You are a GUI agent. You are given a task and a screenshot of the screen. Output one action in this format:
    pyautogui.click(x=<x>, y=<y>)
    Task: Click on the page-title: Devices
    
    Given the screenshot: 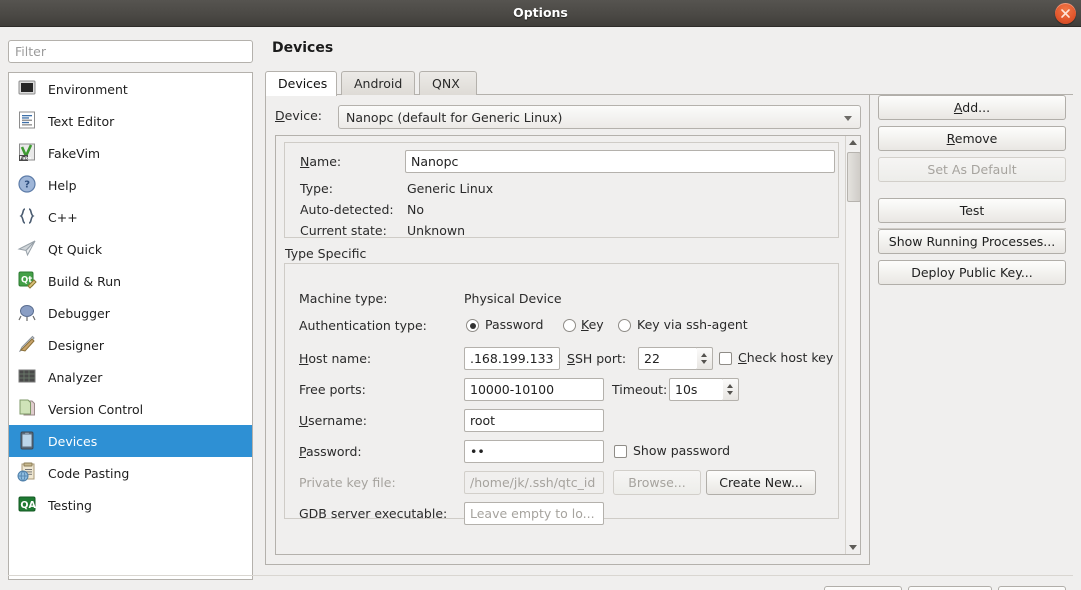 What is the action you would take?
    pyautogui.click(x=303, y=48)
    